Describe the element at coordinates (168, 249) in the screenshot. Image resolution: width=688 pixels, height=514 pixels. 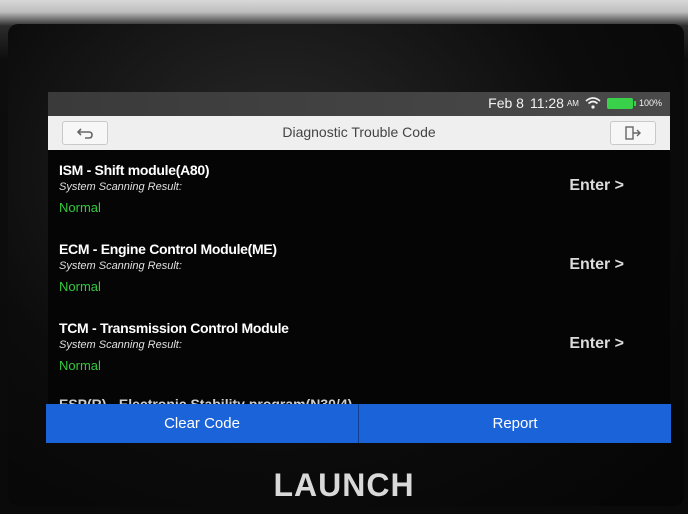
I see `module-name: ECM - Engine Control Module(ME)` at that location.